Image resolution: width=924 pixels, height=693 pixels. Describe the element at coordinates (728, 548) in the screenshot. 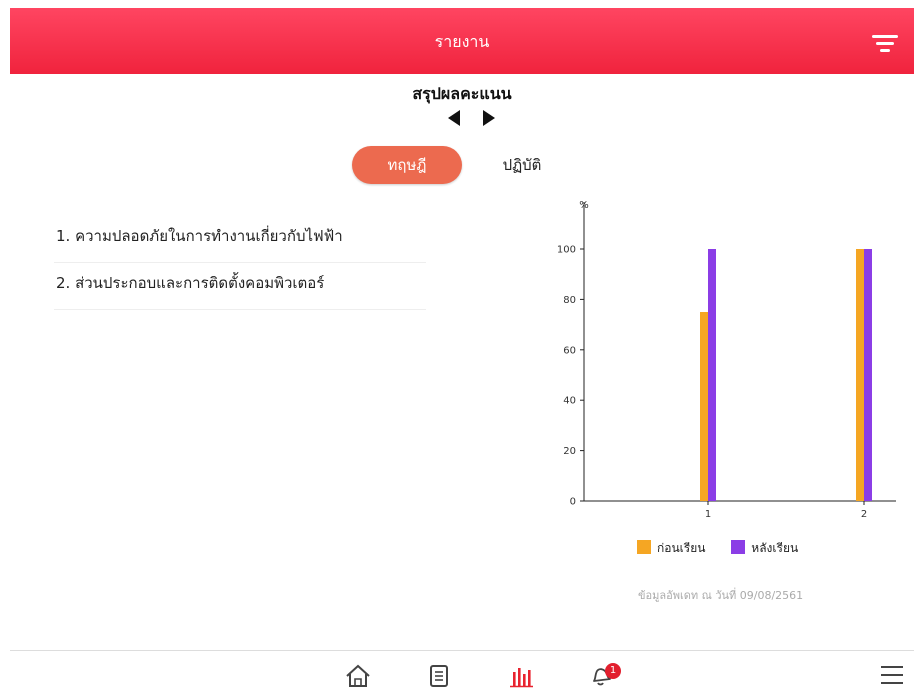

I see `chart-legend: ก่อนเรียน หลังเรียน` at that location.